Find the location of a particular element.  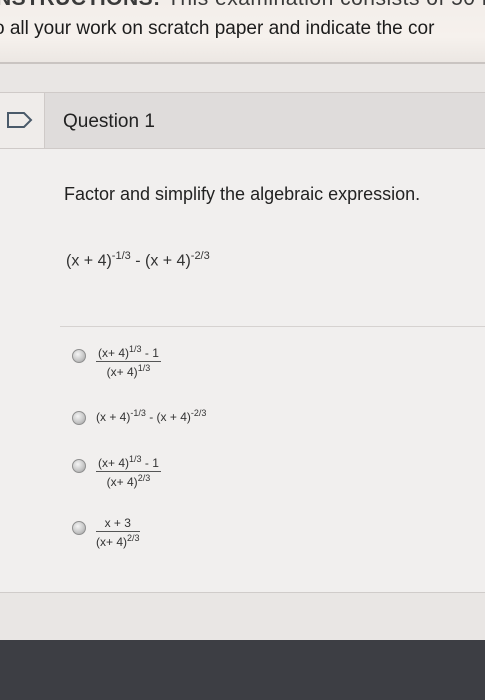

answer-option-4: x + 3 (x+ 4)2/3 is located at coordinates (106, 532).